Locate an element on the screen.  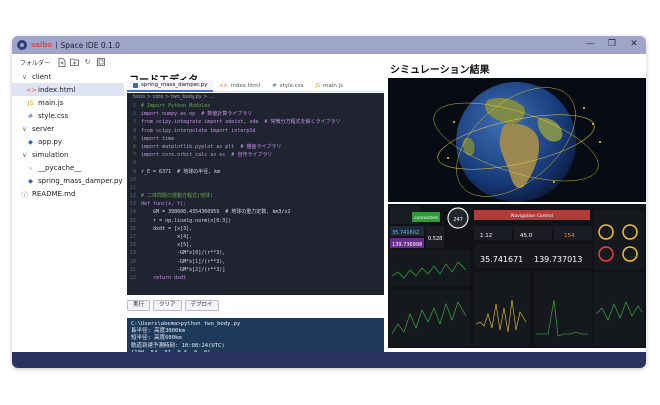
code-line: 11 is located at coordinates (255, 188).